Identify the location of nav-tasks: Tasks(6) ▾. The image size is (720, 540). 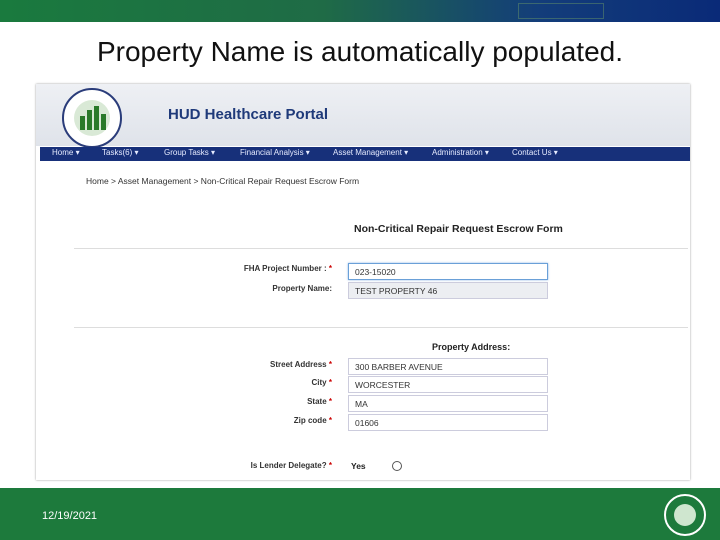
(120, 152).